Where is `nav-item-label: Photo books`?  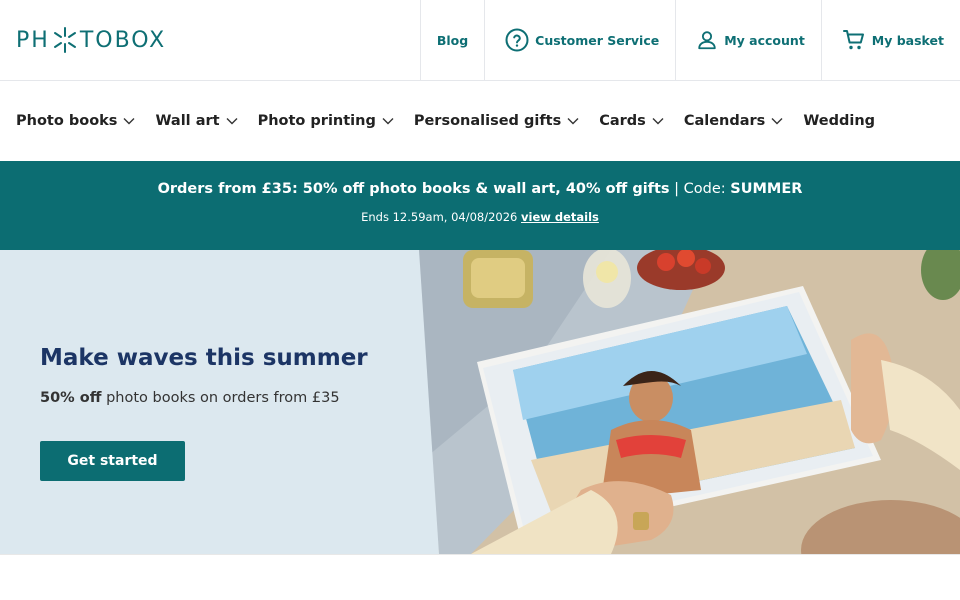
nav-item-label: Photo books is located at coordinates (67, 121).